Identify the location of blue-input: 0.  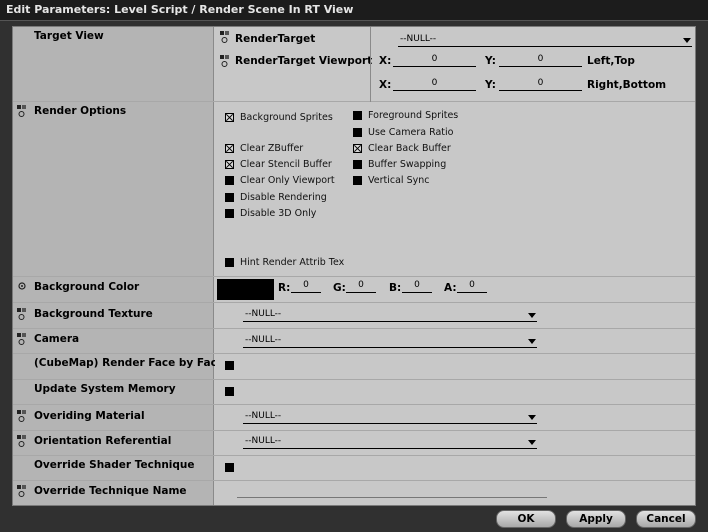
(417, 286).